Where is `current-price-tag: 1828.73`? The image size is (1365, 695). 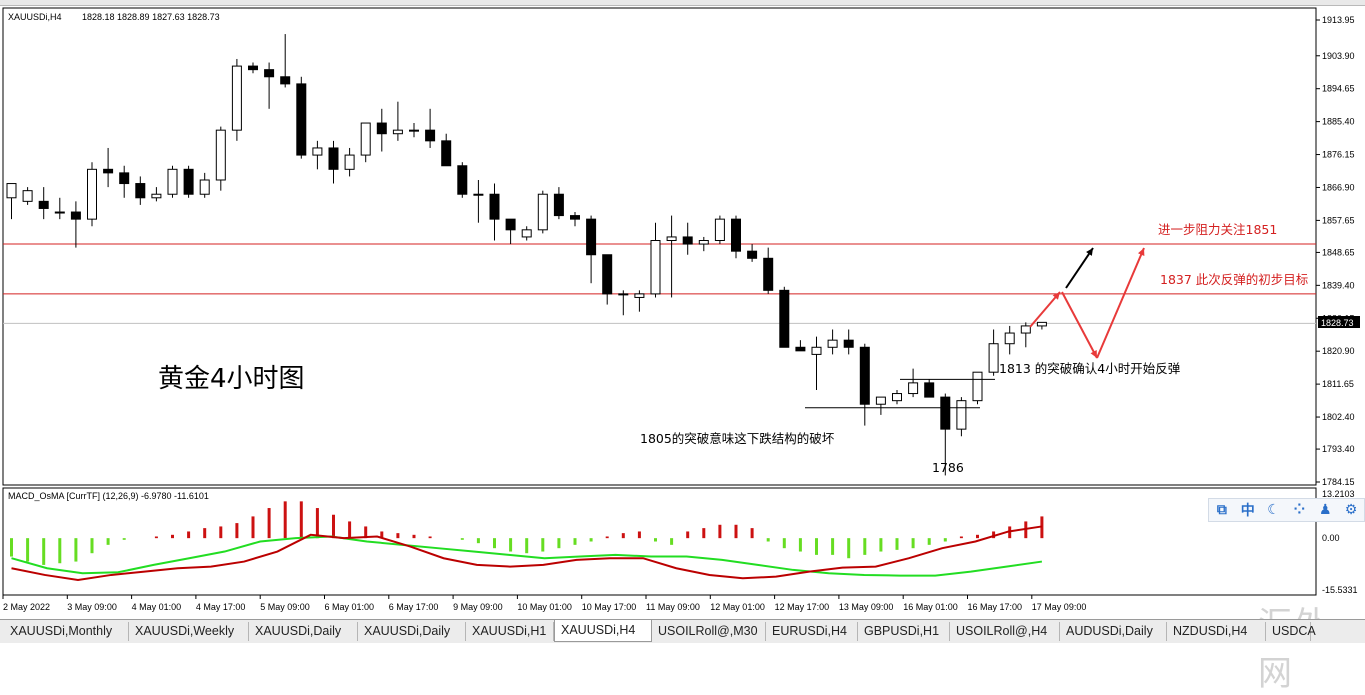 current-price-tag: 1828.73 is located at coordinates (1337, 323).